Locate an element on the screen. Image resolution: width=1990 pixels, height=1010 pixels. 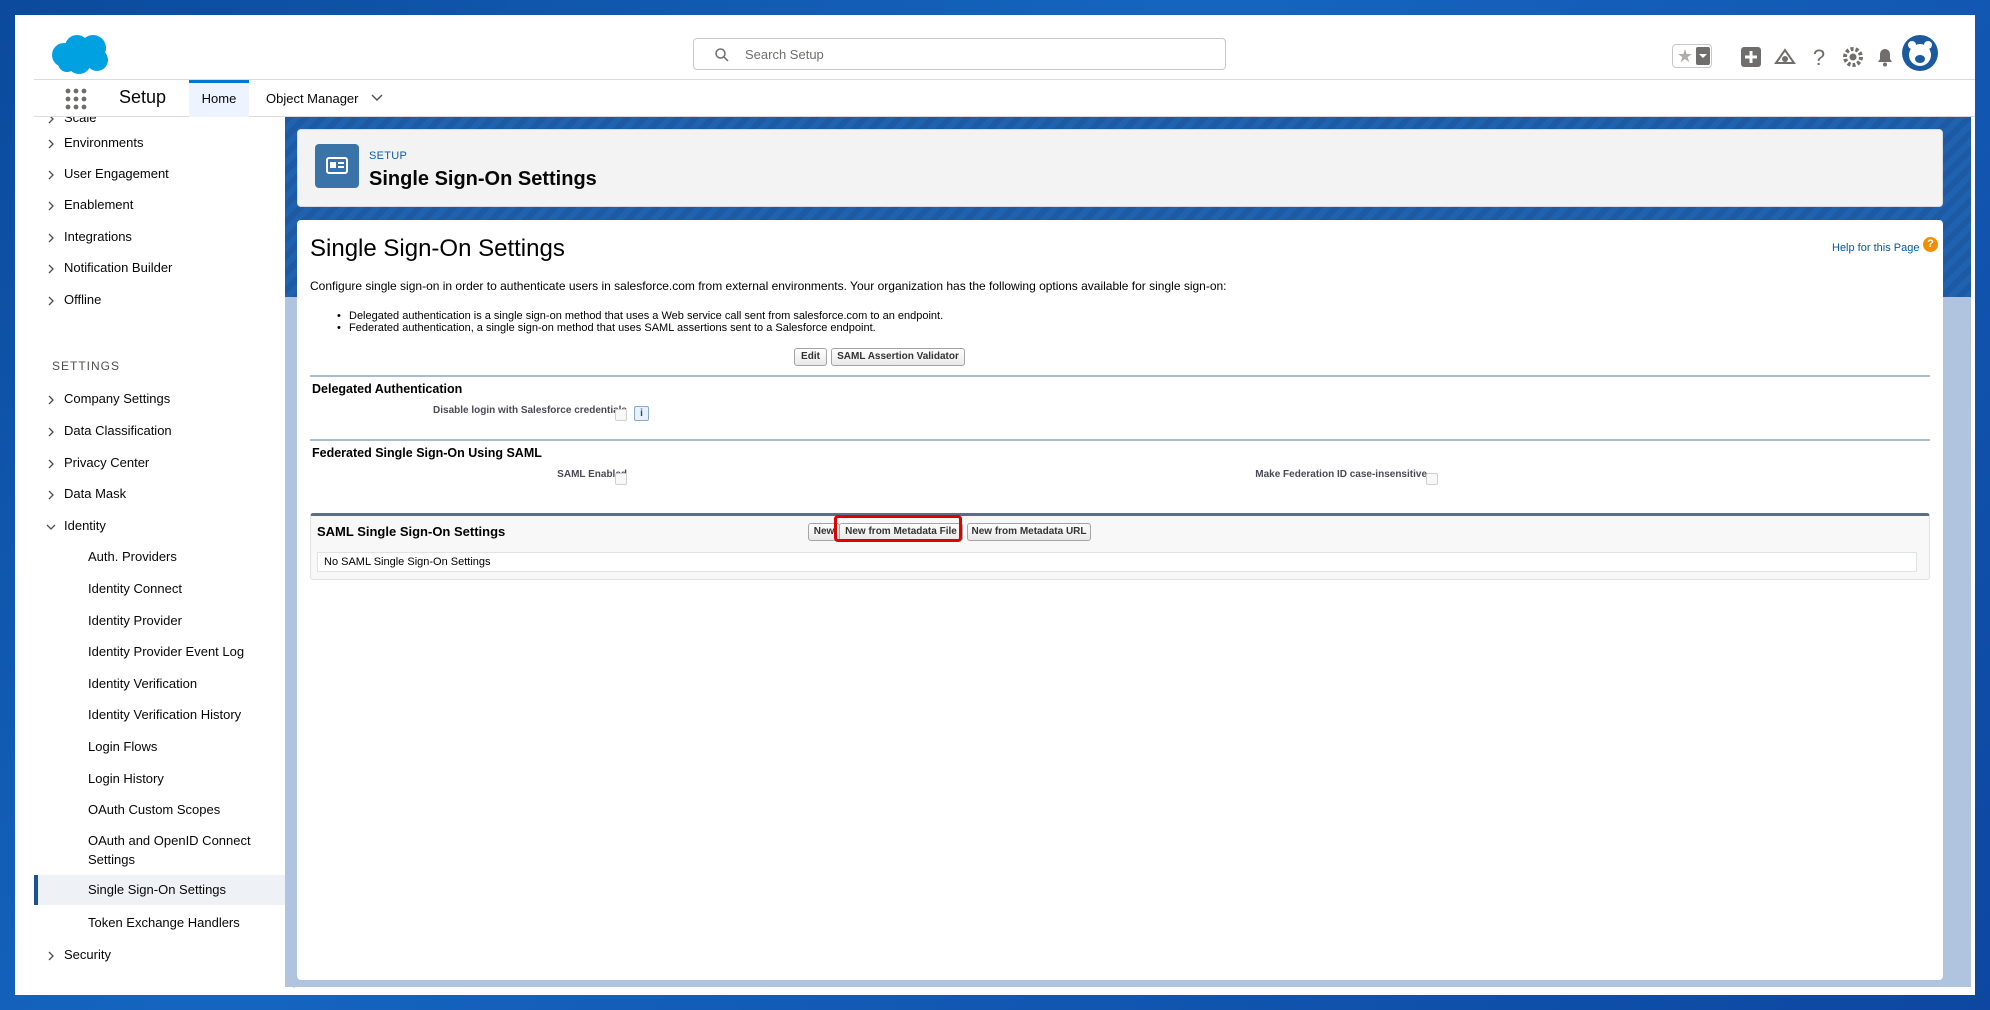
app-name: Setup is located at coordinates (143, 97).